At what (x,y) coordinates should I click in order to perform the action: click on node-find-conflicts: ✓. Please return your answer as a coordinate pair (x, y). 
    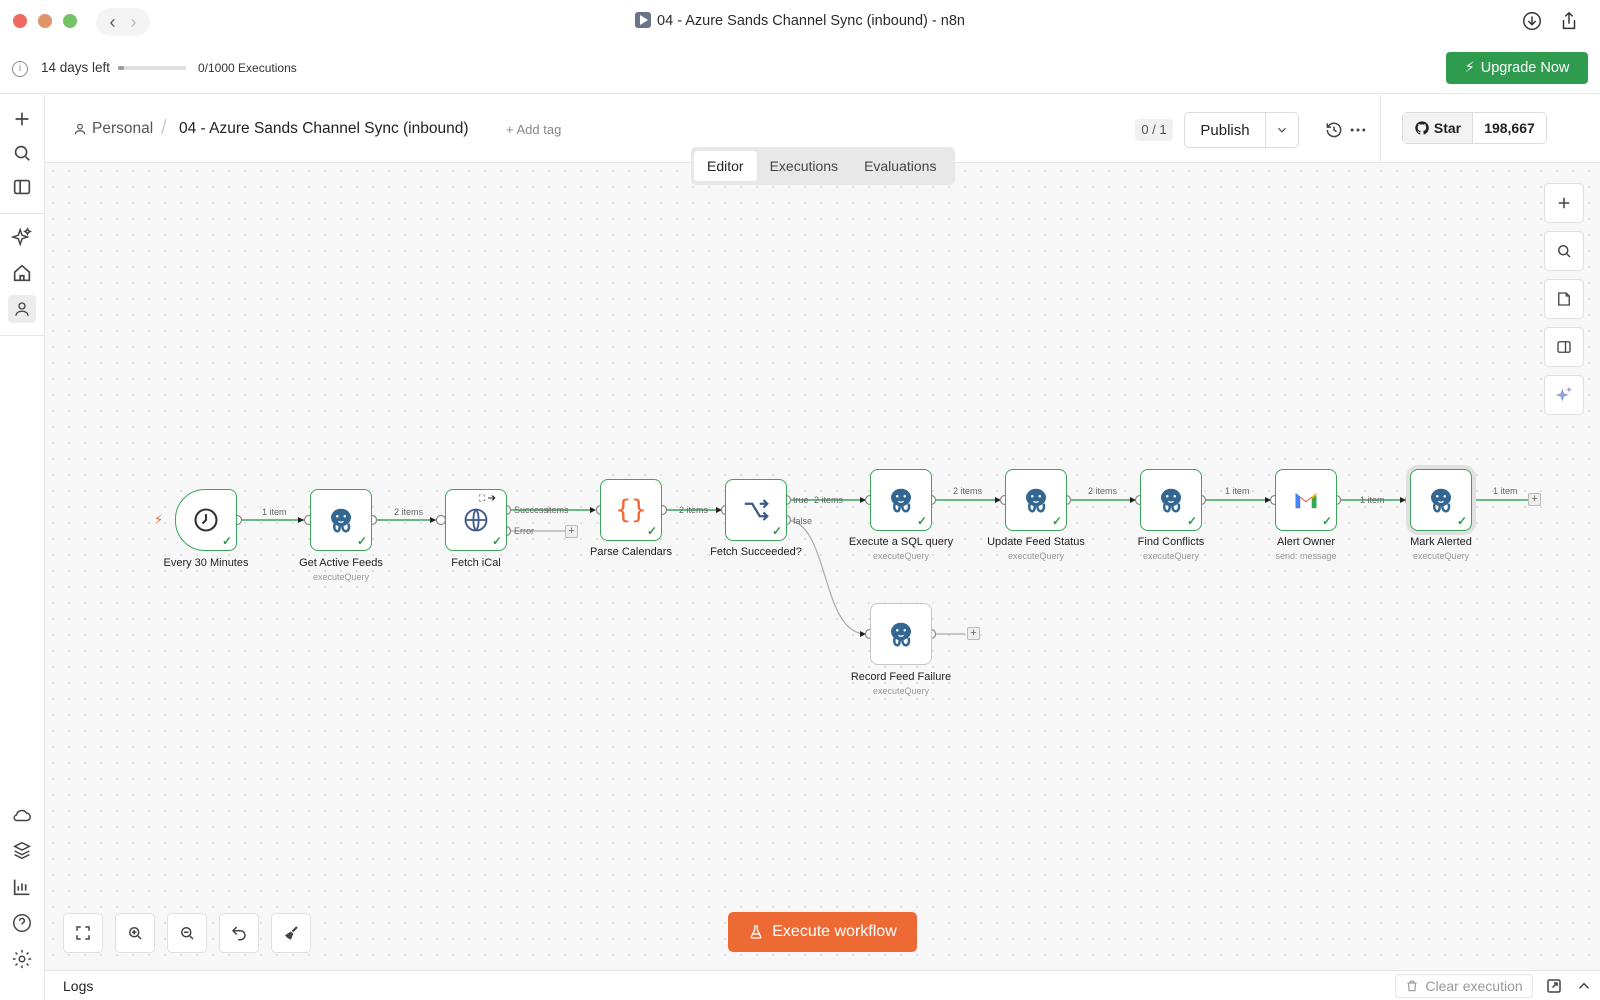
    Looking at the image, I should click on (1171, 500).